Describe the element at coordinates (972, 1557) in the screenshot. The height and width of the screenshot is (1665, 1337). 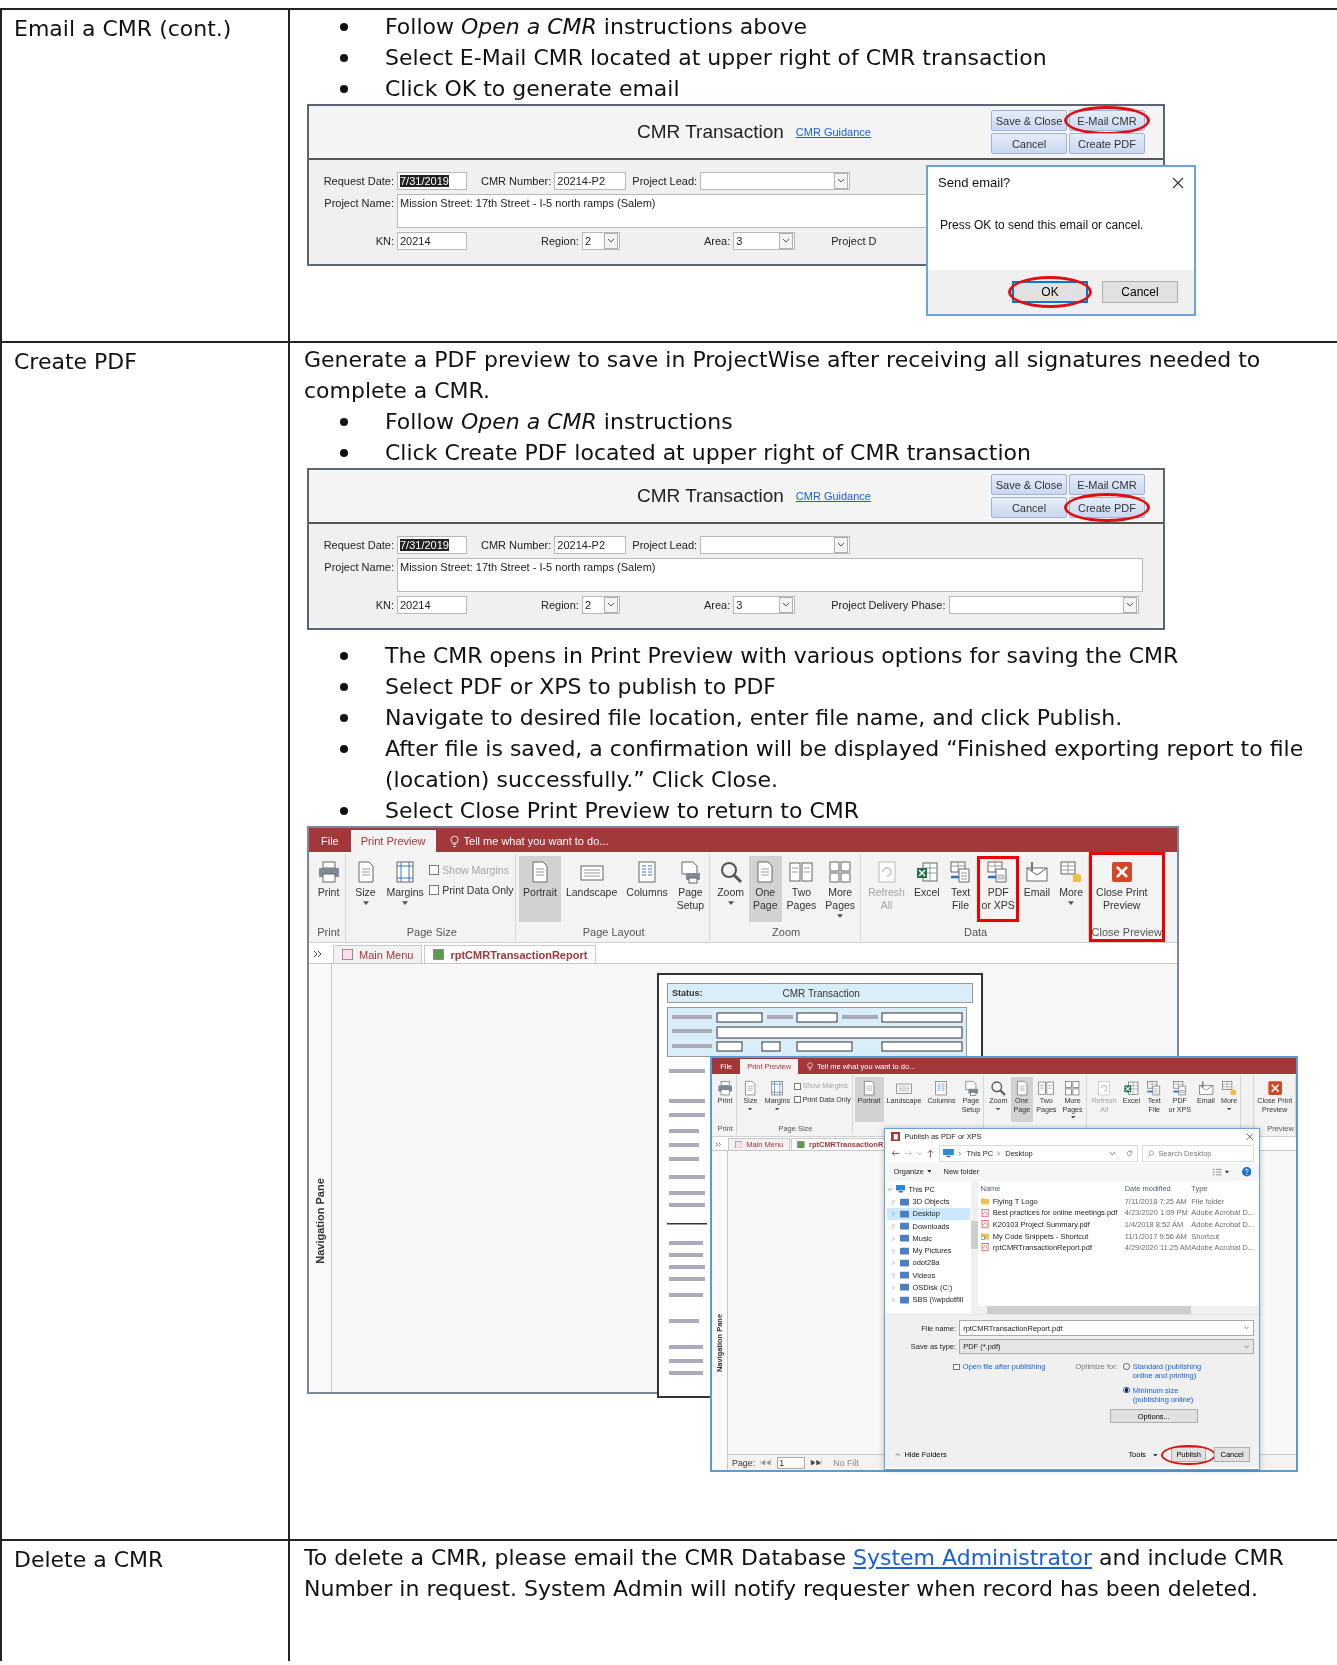
I see `email-link: System Administrator` at that location.